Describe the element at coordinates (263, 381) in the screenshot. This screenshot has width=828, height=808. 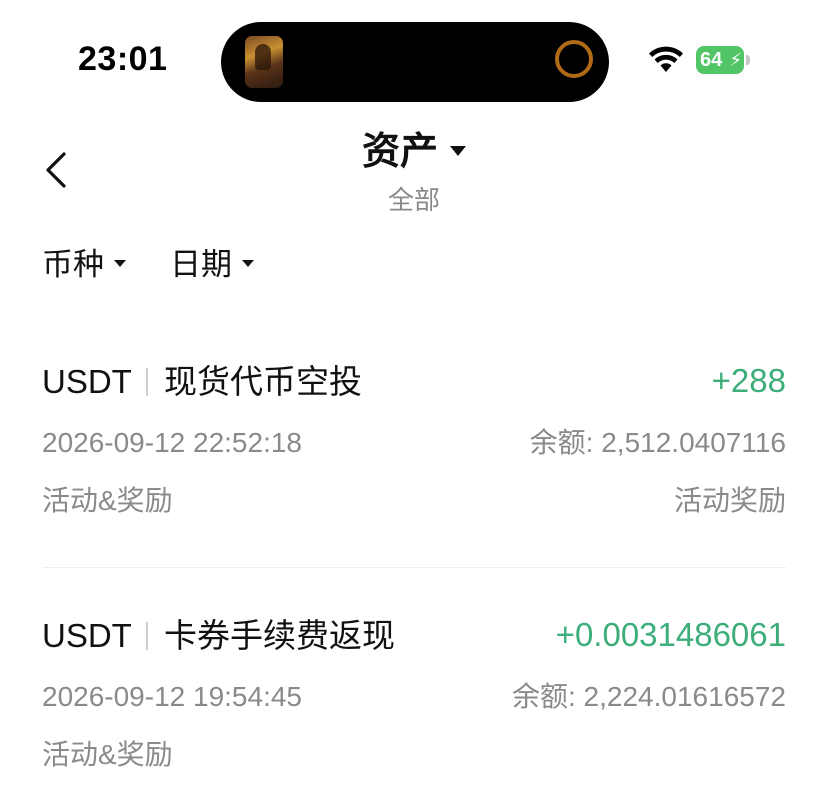
I see `transaction-type: 现货代币空投` at that location.